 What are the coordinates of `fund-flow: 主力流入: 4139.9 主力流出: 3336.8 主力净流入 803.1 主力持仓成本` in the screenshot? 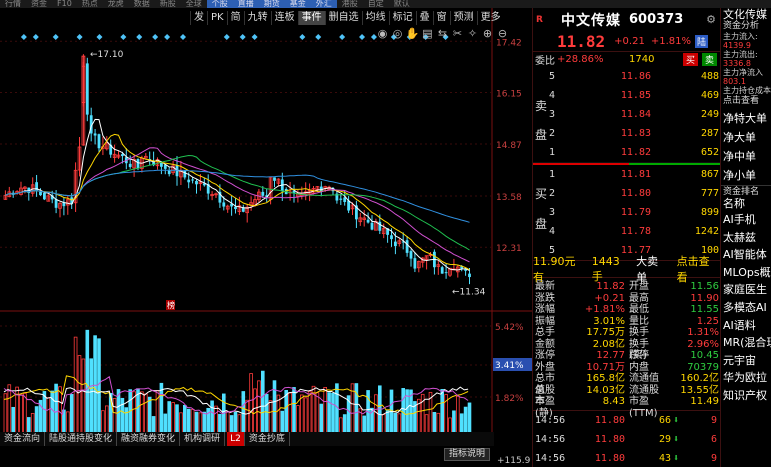 It's located at (746, 63).